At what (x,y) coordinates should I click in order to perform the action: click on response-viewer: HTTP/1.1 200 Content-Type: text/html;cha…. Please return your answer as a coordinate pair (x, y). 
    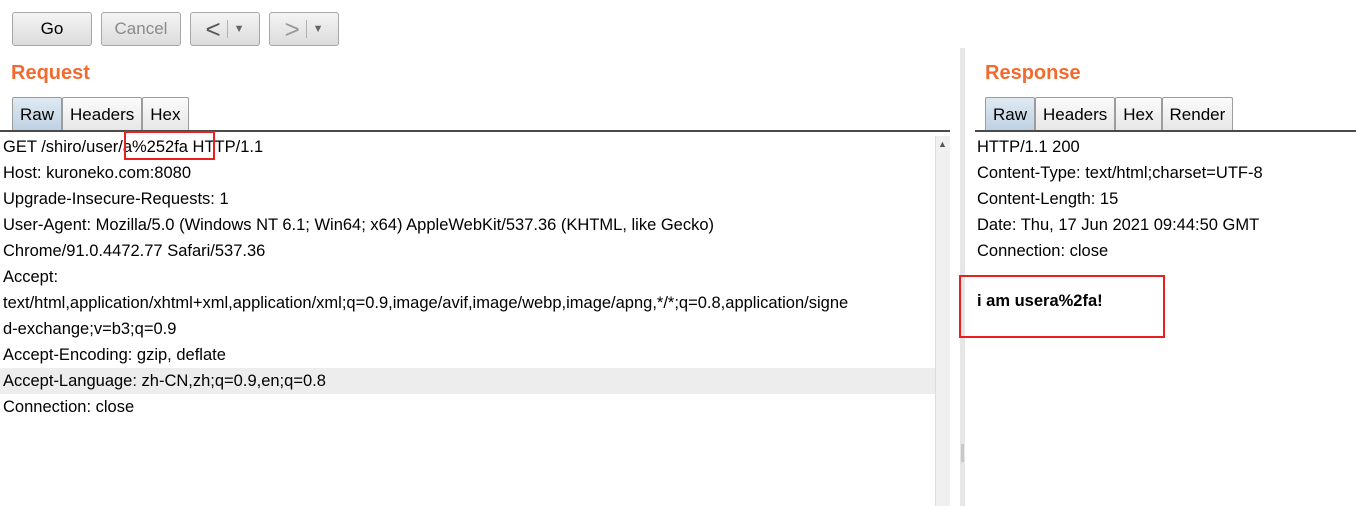
    Looking at the image, I should click on (1164, 199).